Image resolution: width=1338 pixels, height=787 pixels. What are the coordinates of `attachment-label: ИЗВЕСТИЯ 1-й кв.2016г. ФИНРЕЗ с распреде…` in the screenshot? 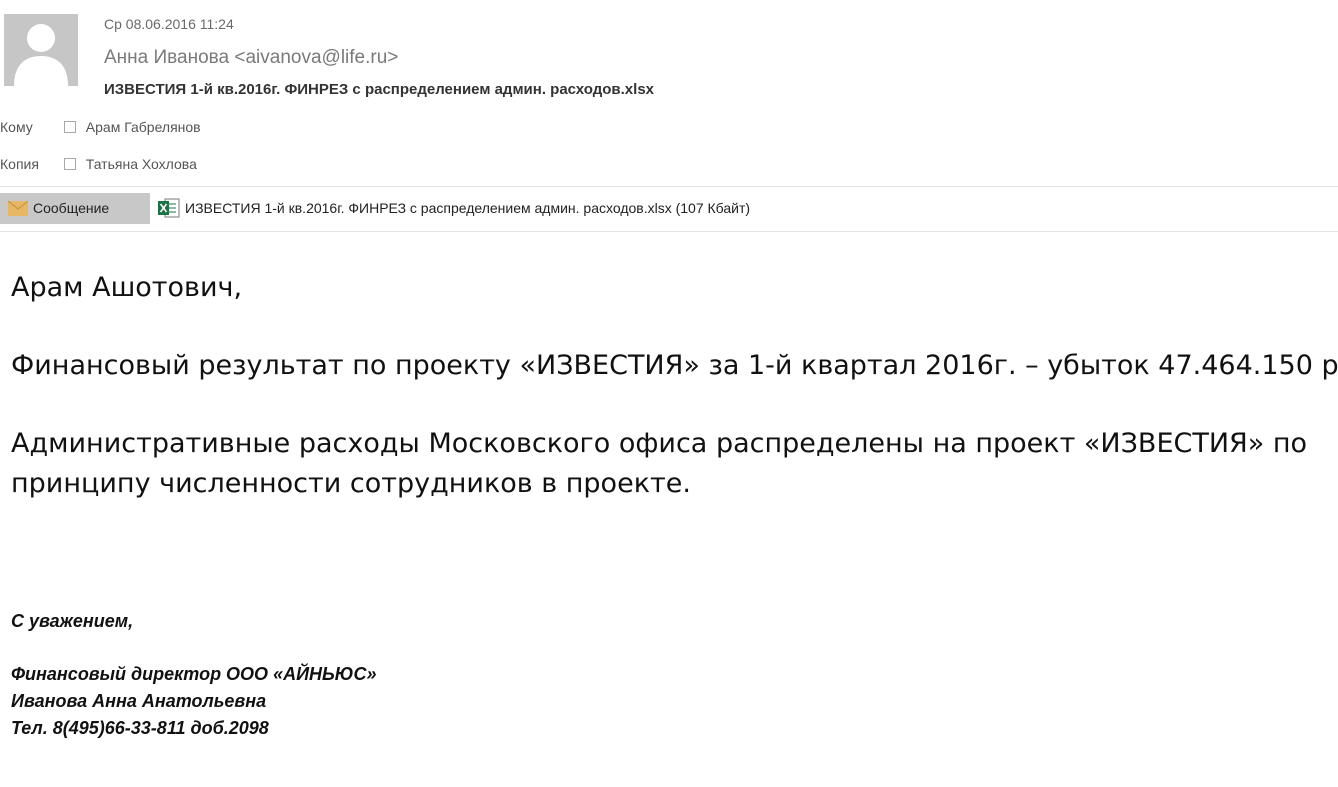 It's located at (468, 208).